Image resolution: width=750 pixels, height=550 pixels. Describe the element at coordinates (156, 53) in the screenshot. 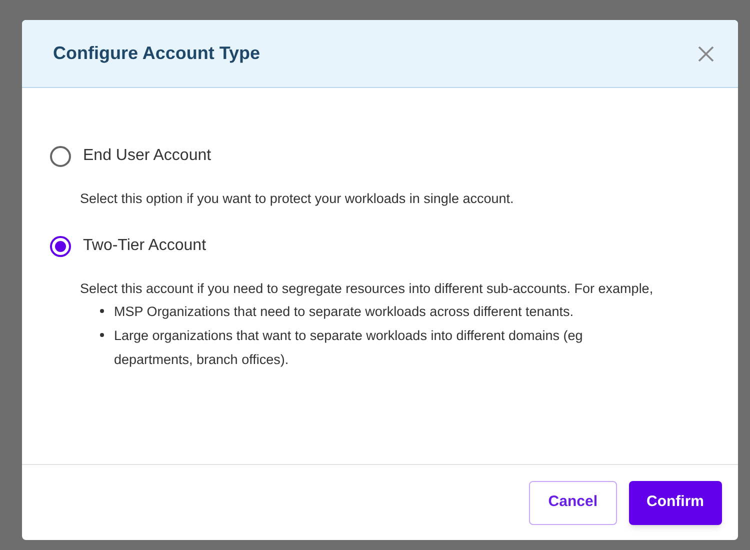

I see `dialog-title: Configure Account Type` at that location.